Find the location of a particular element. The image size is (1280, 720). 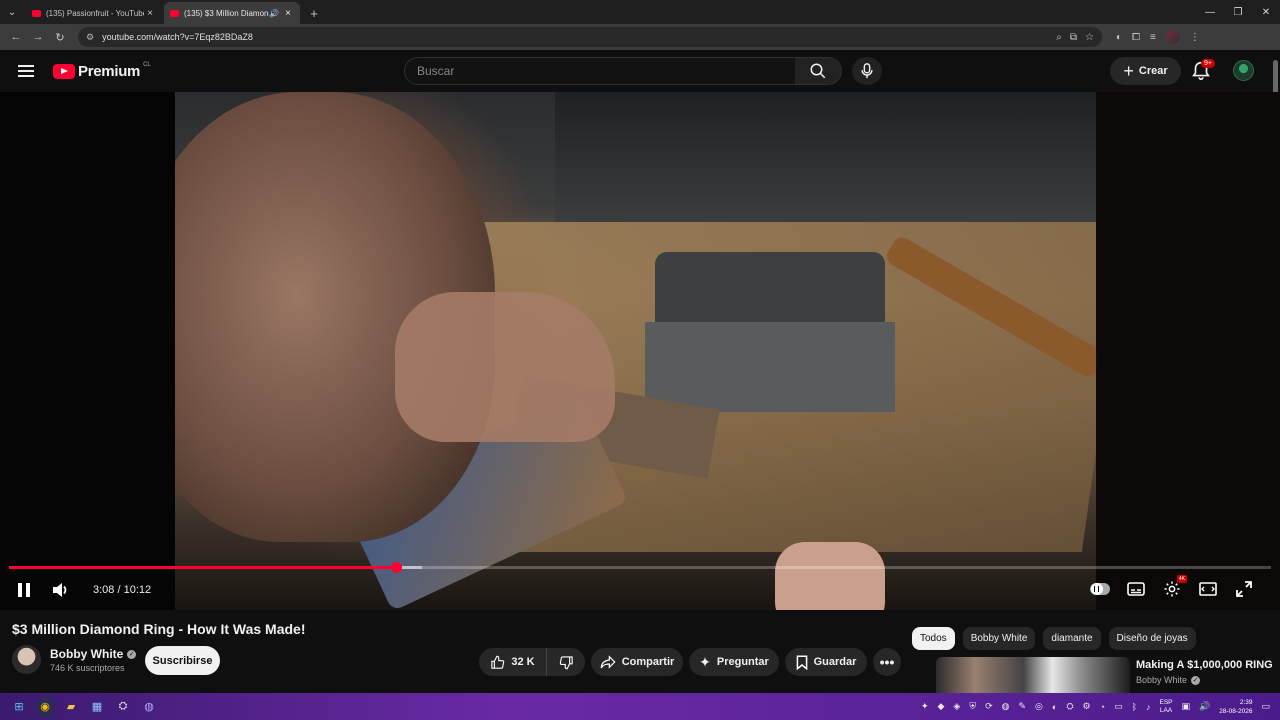

reload-icon: ↻ is located at coordinates (60, 37).